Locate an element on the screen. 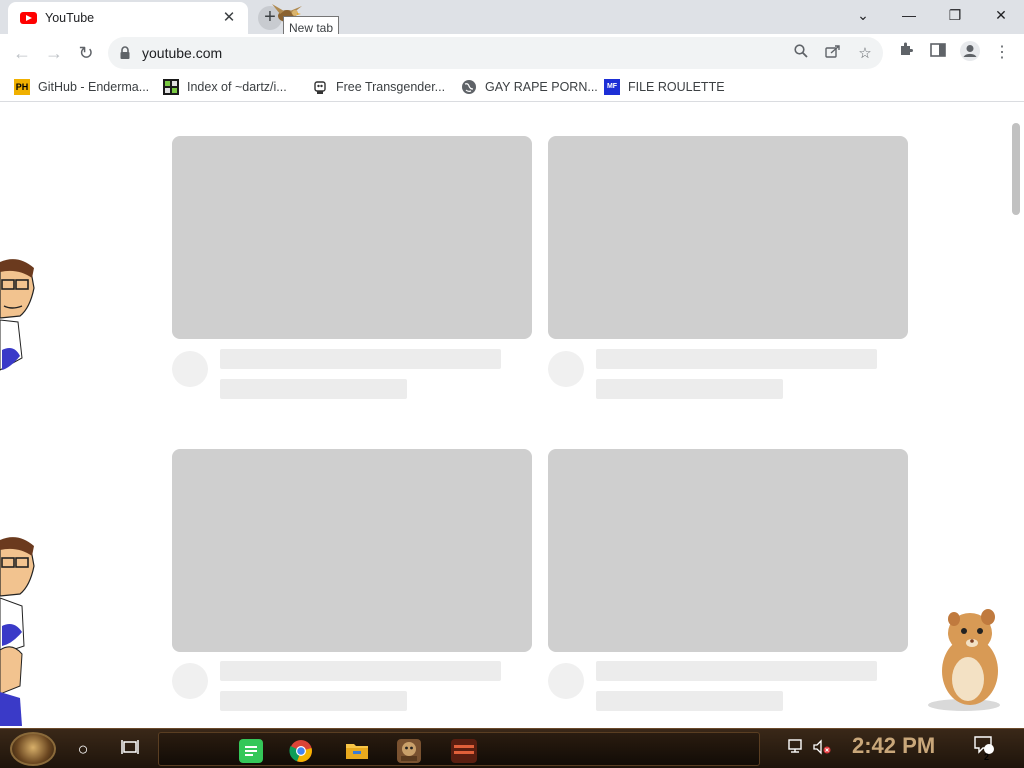  bookmark-file-roulette: MF FILE ROULETTE is located at coordinates (664, 87).